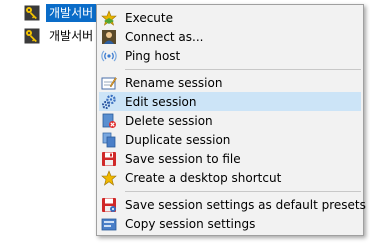  I want to click on menu-item-save-session-to-file: Save session to file, so click(230, 158).